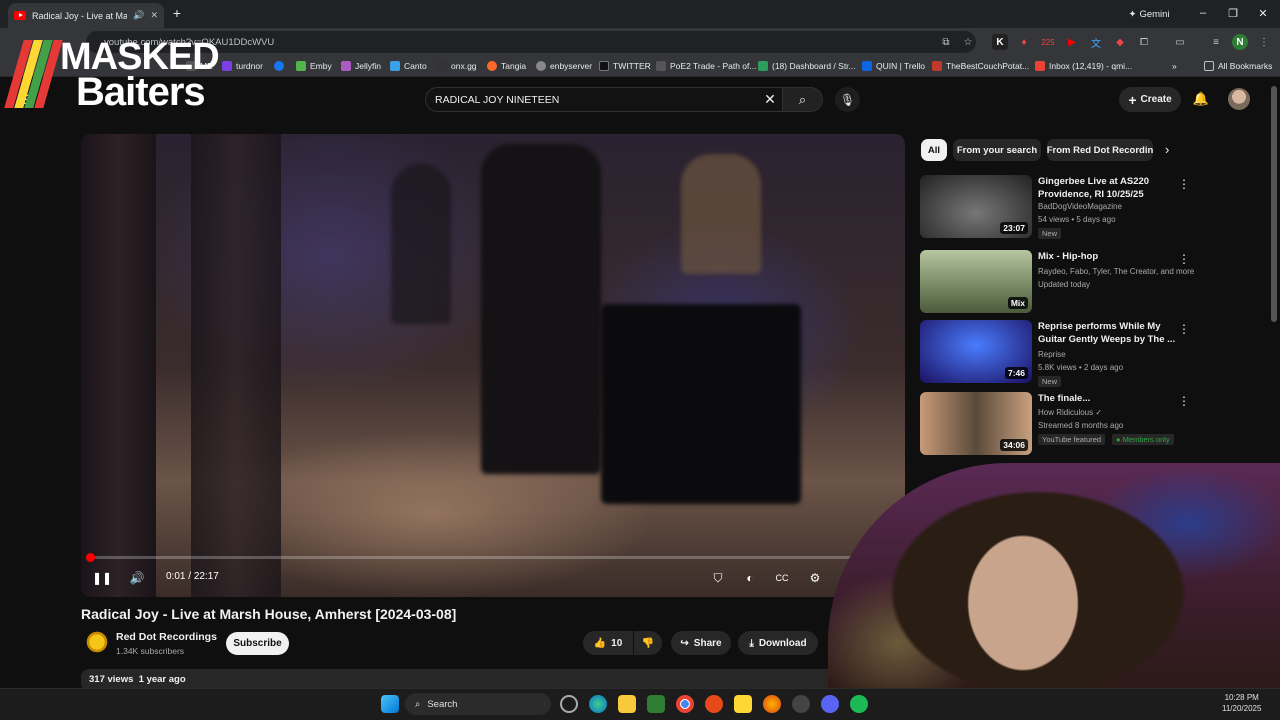  Describe the element at coordinates (242, 66) in the screenshot. I see `bookmark-item: turdnor` at that location.